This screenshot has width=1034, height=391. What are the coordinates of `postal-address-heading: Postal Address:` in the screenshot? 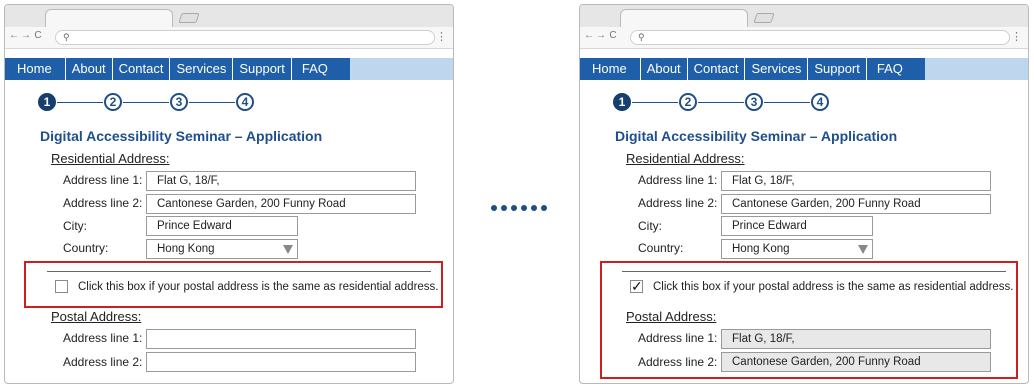 It's located at (96, 316).